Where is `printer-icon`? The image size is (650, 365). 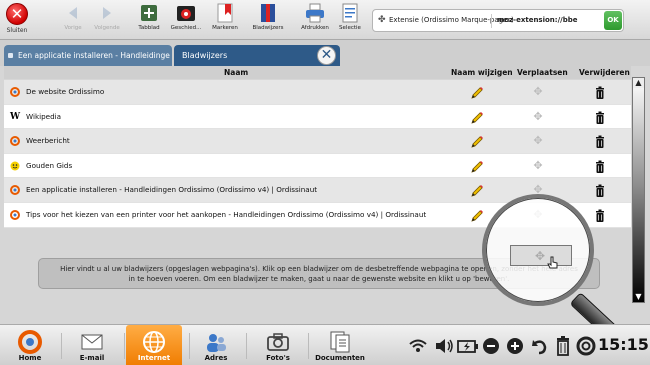 printer-icon is located at coordinates (315, 13).